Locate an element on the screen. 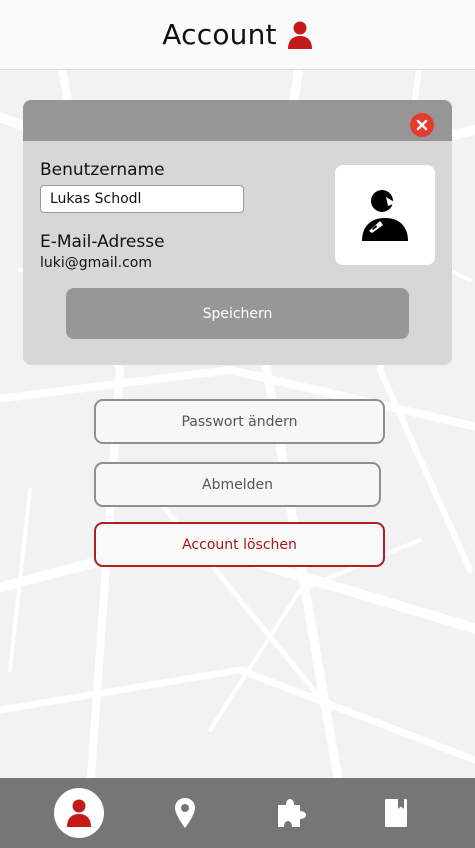 The image size is (475, 848). nav-item-puzzle is located at coordinates (292, 813).